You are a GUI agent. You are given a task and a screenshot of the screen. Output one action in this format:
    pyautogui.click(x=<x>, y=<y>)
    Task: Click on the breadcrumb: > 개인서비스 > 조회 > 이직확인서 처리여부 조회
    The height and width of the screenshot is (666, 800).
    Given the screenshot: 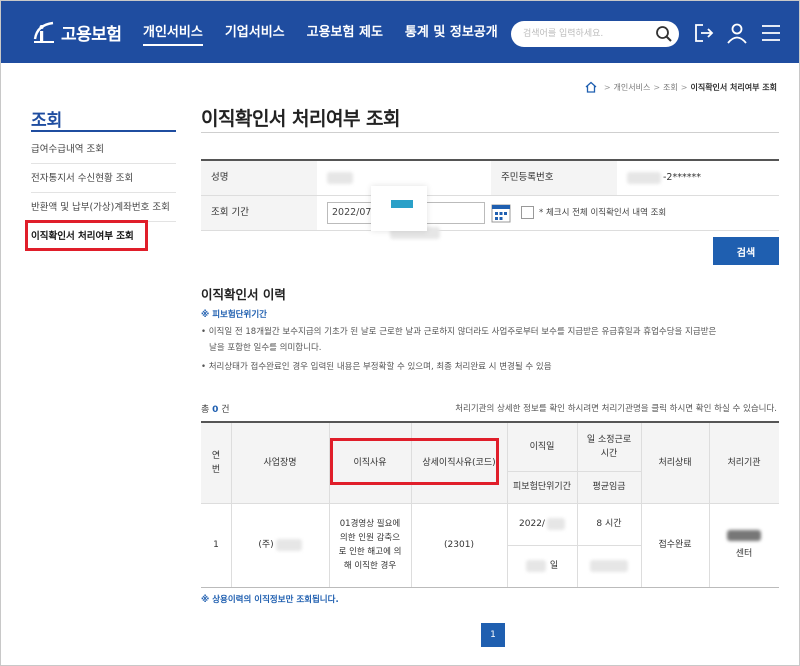 What is the action you would take?
    pyautogui.click(x=681, y=87)
    